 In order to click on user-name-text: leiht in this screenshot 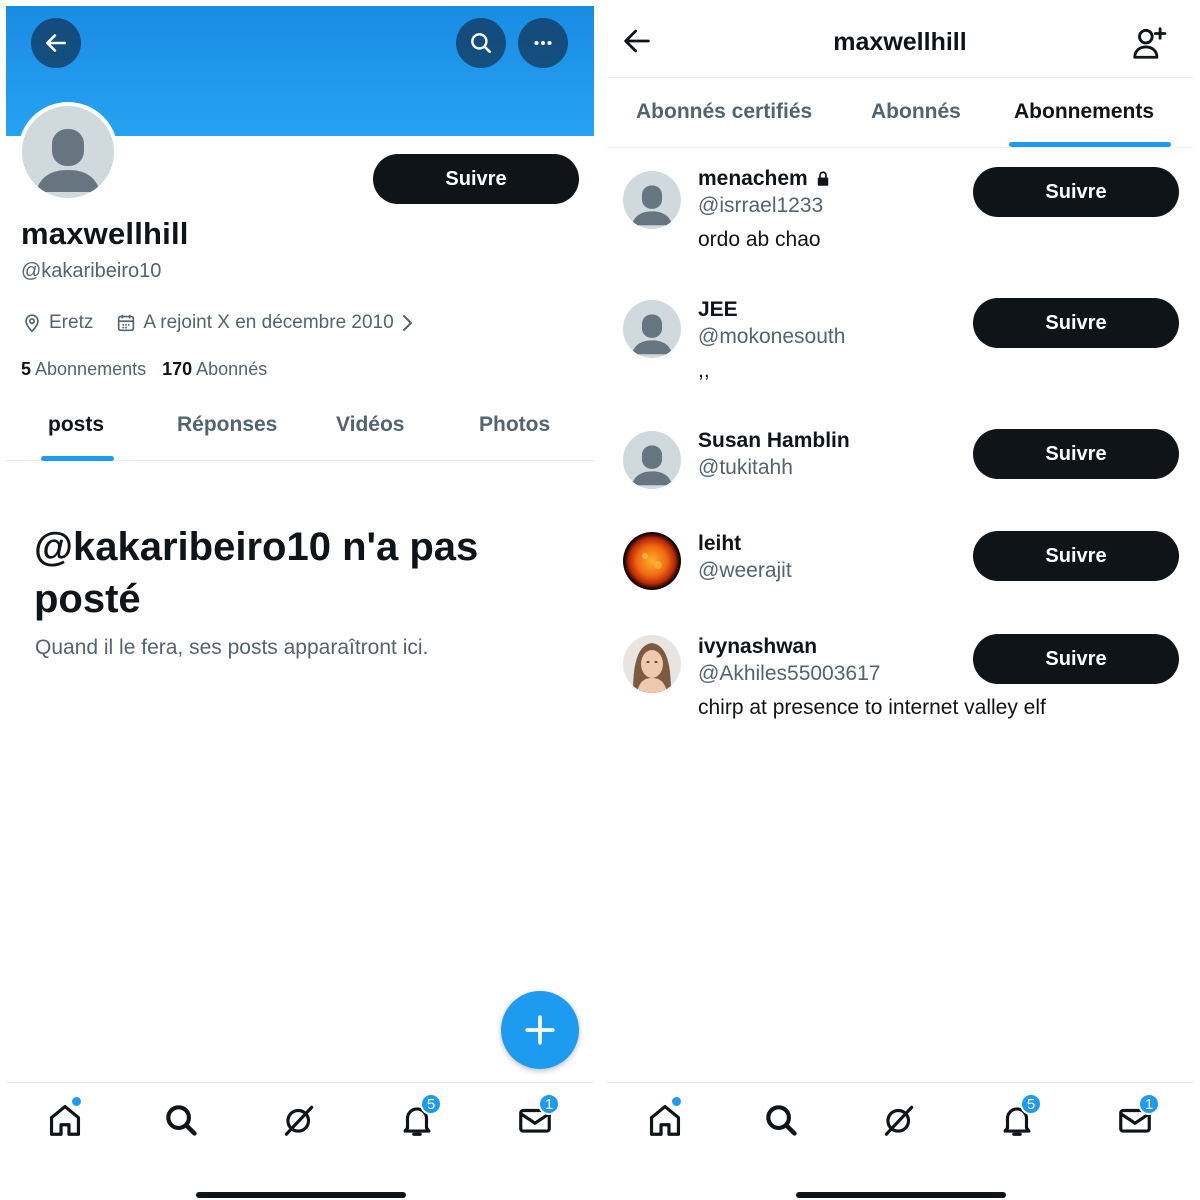, I will do `click(720, 543)`.